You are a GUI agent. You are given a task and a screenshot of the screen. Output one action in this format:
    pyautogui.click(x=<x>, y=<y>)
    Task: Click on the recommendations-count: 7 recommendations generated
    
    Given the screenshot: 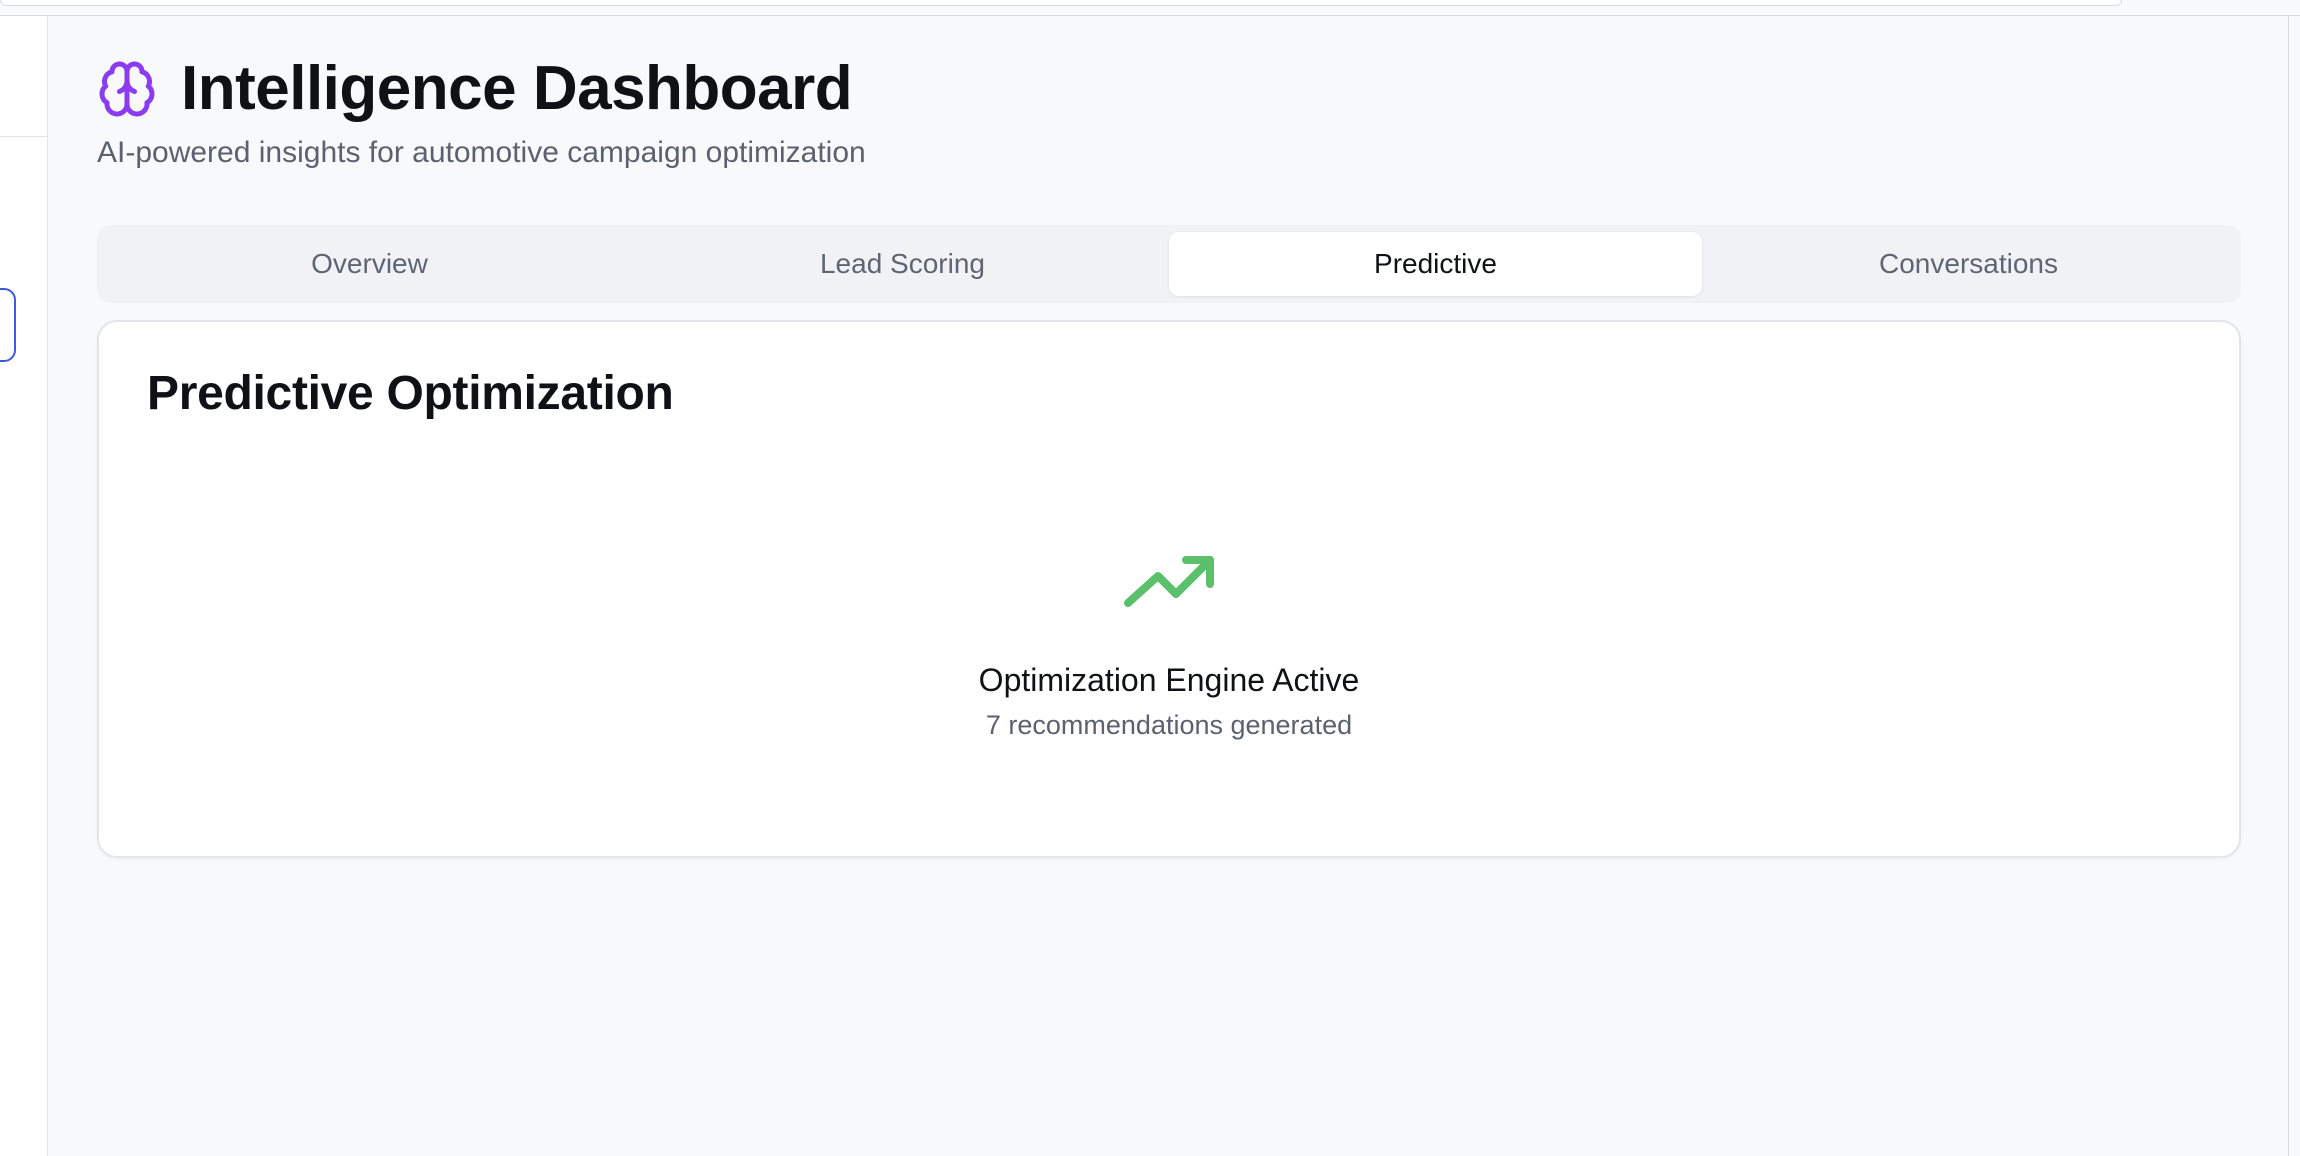 What is the action you would take?
    pyautogui.click(x=1169, y=725)
    